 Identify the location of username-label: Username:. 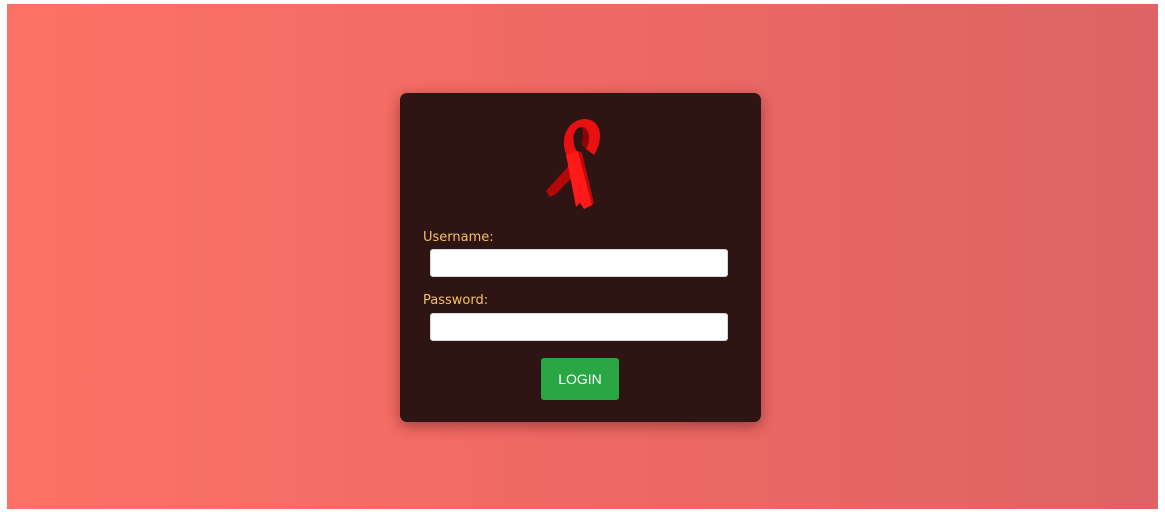
(458, 237).